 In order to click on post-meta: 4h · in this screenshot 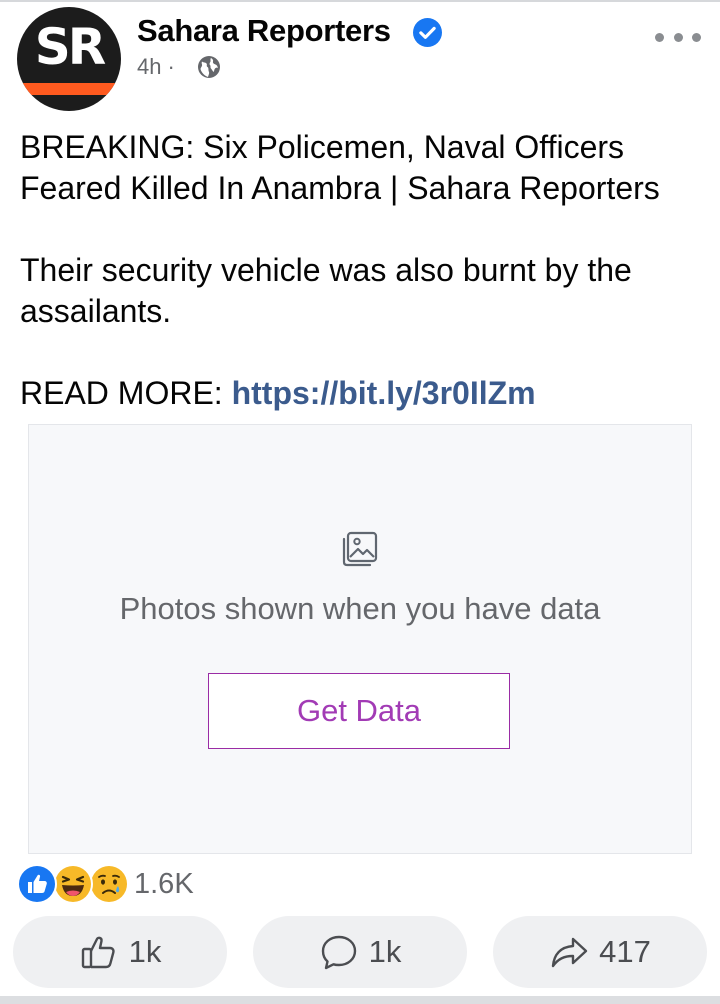, I will do `click(159, 67)`.